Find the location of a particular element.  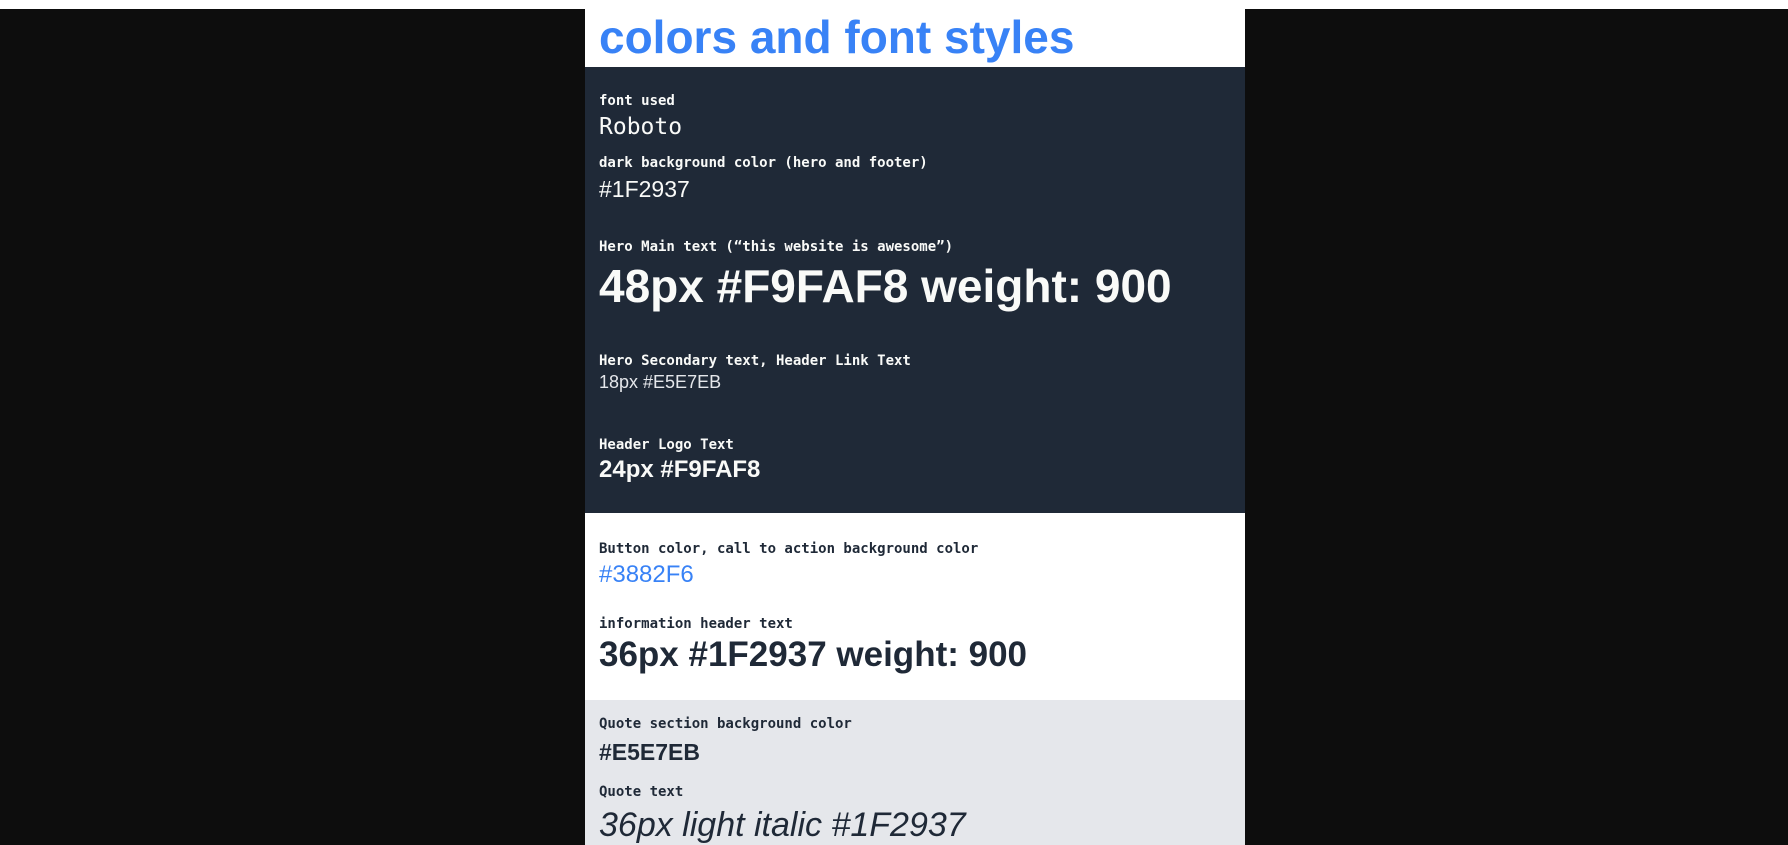

logo-value: 24px #F9FAF8 is located at coordinates (680, 469).